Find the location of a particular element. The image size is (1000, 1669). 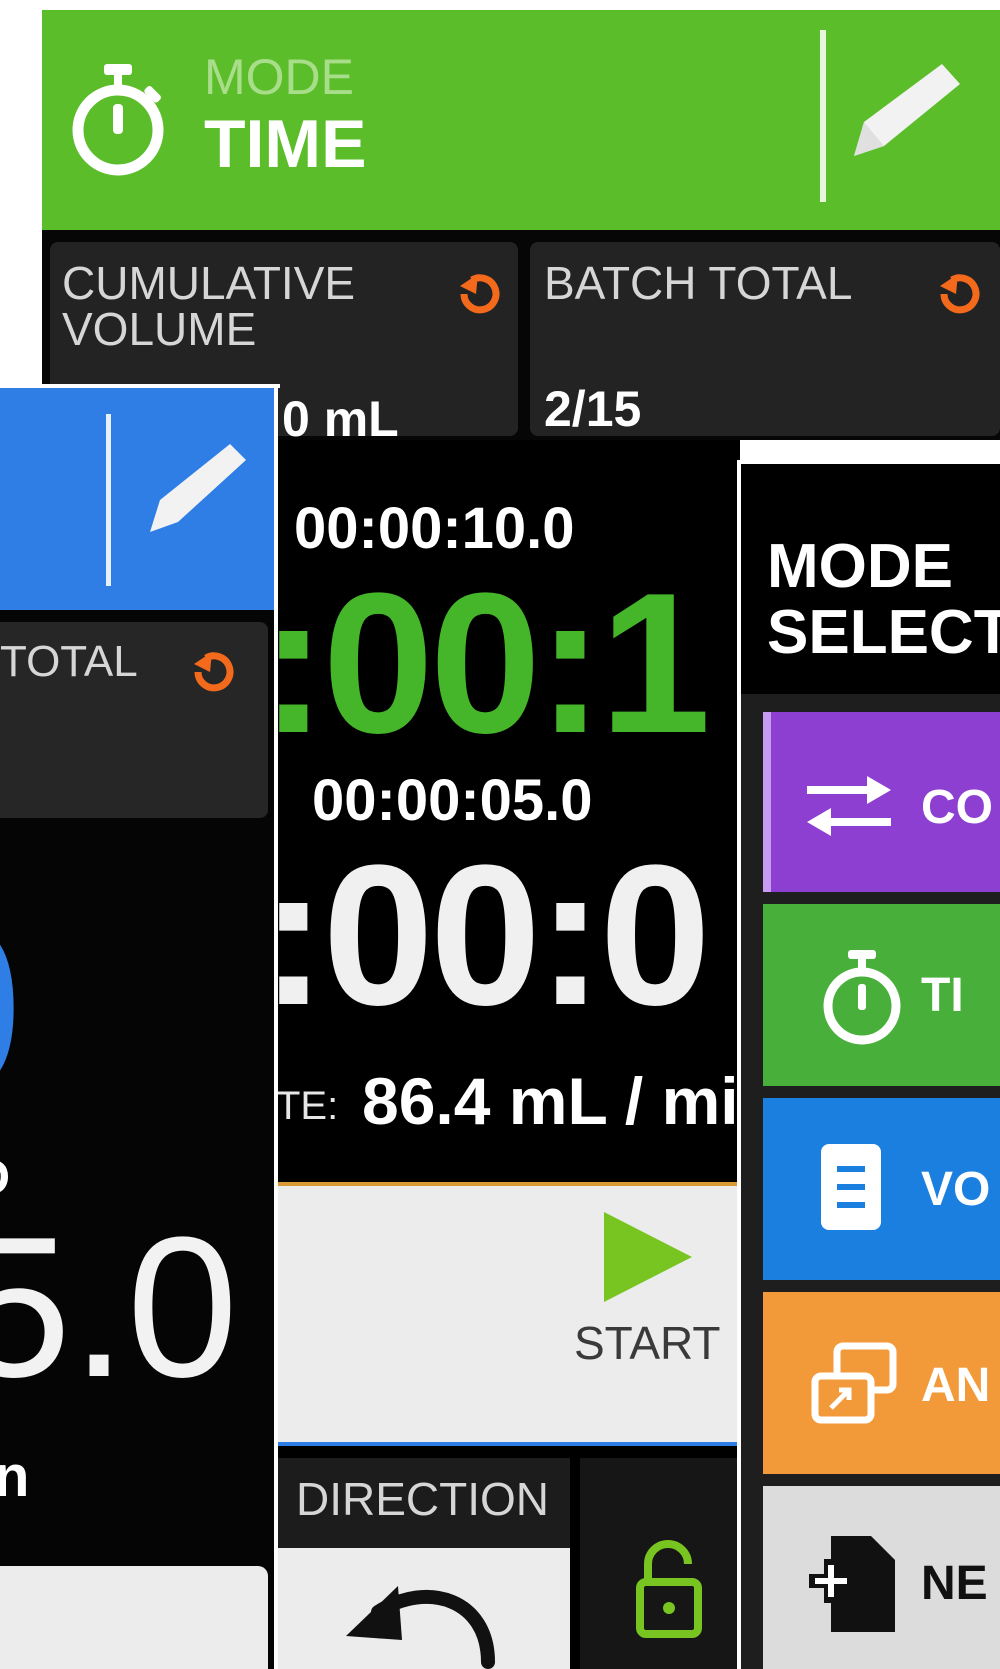

mode-item-label: AN is located at coordinates (956, 1385).